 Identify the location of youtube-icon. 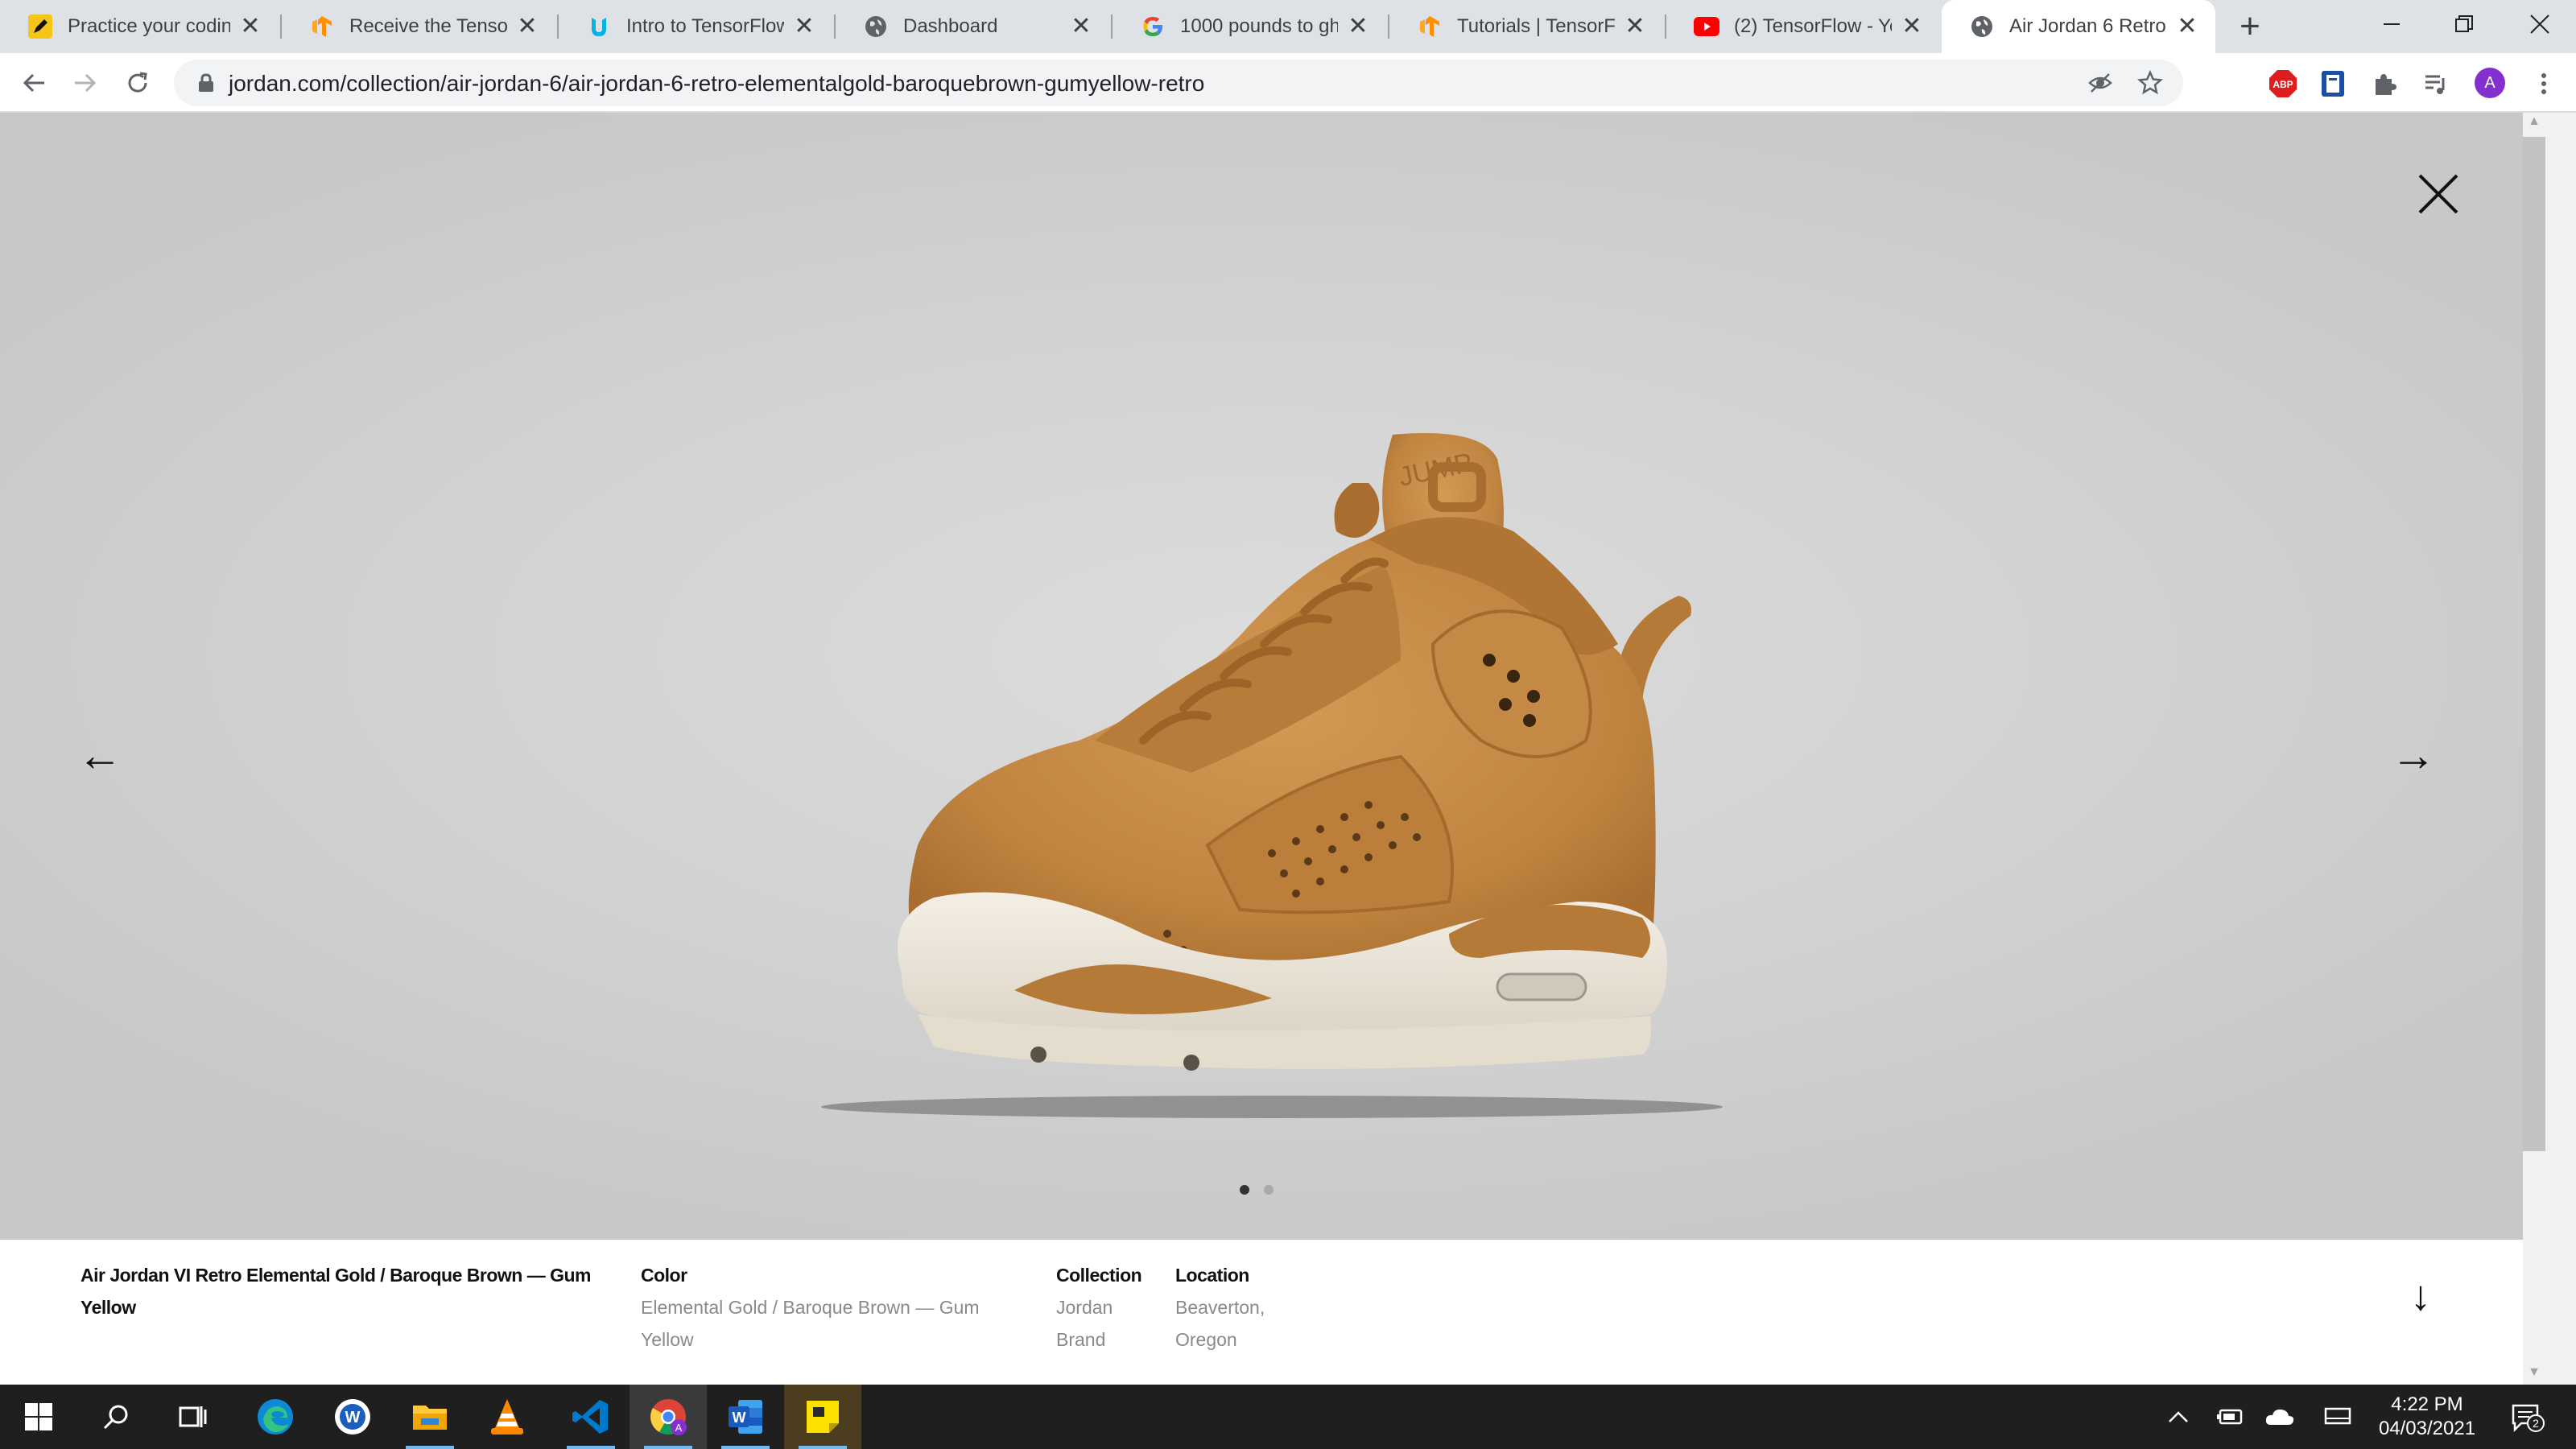
(1706, 26).